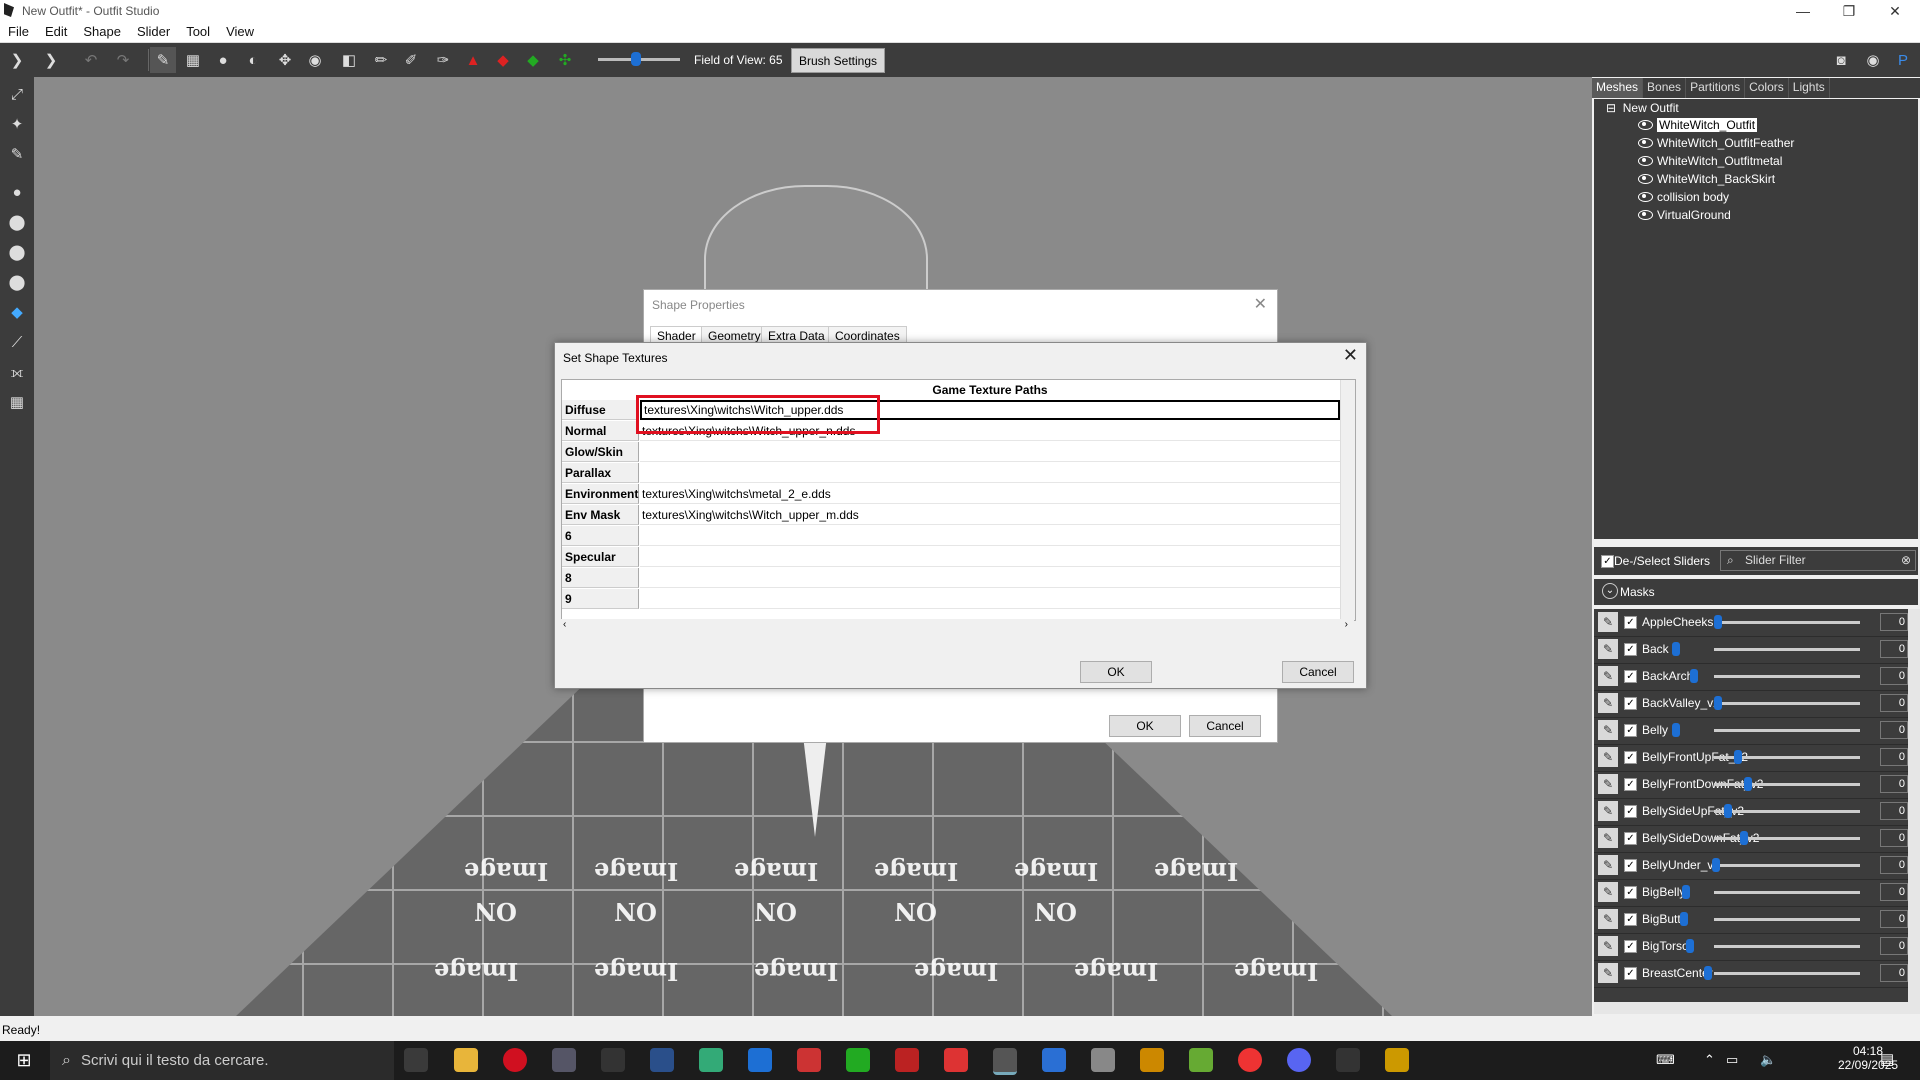 The image size is (1920, 1080). Describe the element at coordinates (503, 60) in the screenshot. I see `edge-icon: ◆` at that location.